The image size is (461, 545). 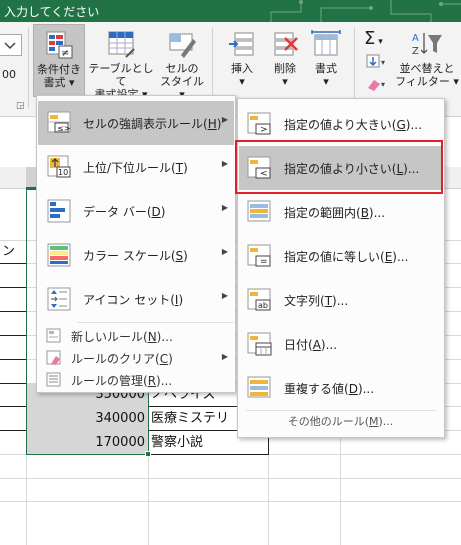 What do you see at coordinates (242, 68) in the screenshot?
I see `insert-label-1: 挿入` at bounding box center [242, 68].